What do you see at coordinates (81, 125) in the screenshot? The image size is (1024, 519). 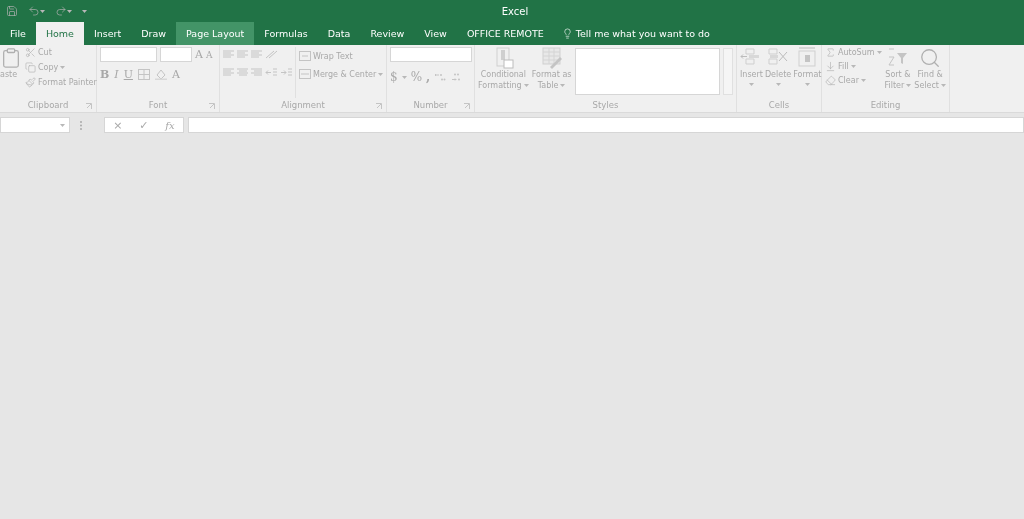 I see `drag-handle-icon` at bounding box center [81, 125].